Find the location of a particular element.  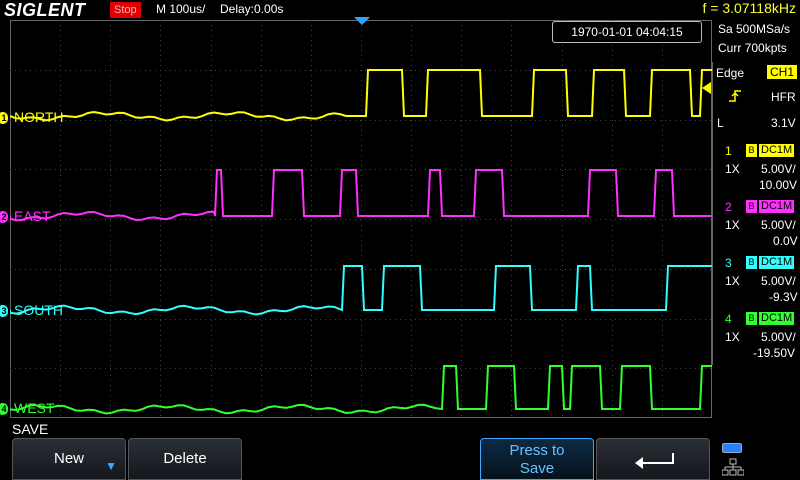

frequency-readout: f = 3.07118kHz is located at coordinates (749, 8).